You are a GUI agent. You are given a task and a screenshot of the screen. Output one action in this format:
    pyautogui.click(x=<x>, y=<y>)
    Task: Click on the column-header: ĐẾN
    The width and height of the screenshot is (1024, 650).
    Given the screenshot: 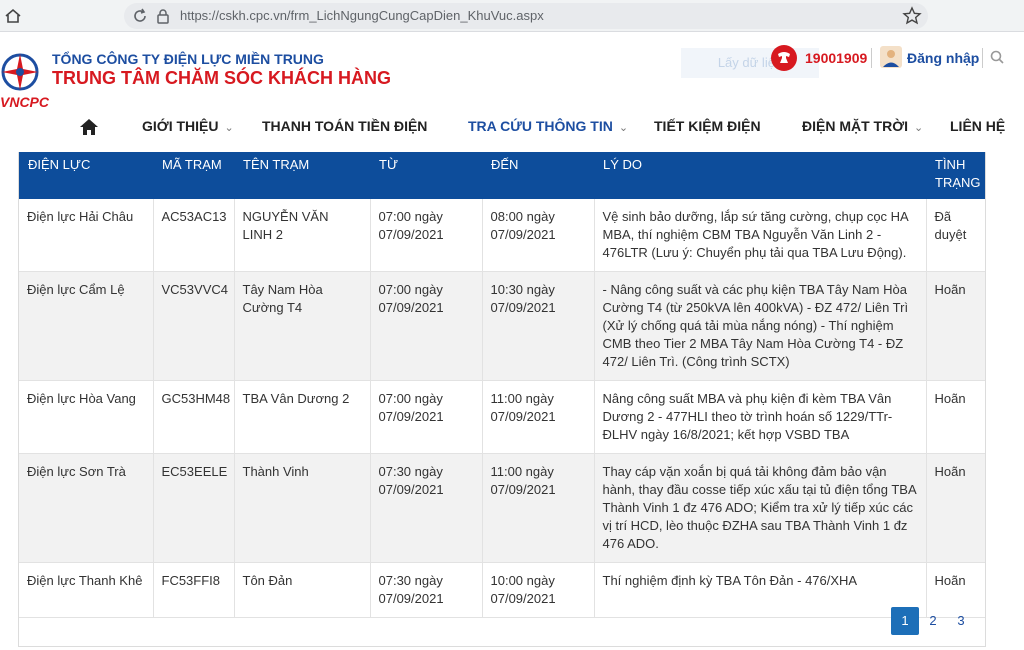 What is the action you would take?
    pyautogui.click(x=538, y=175)
    